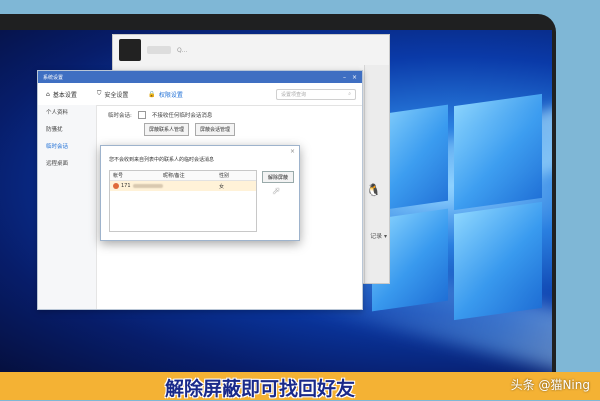 Image resolution: width=600 pixels, height=401 pixels. What do you see at coordinates (349, 94) in the screenshot?
I see `search-icon: ⌕` at bounding box center [349, 94].